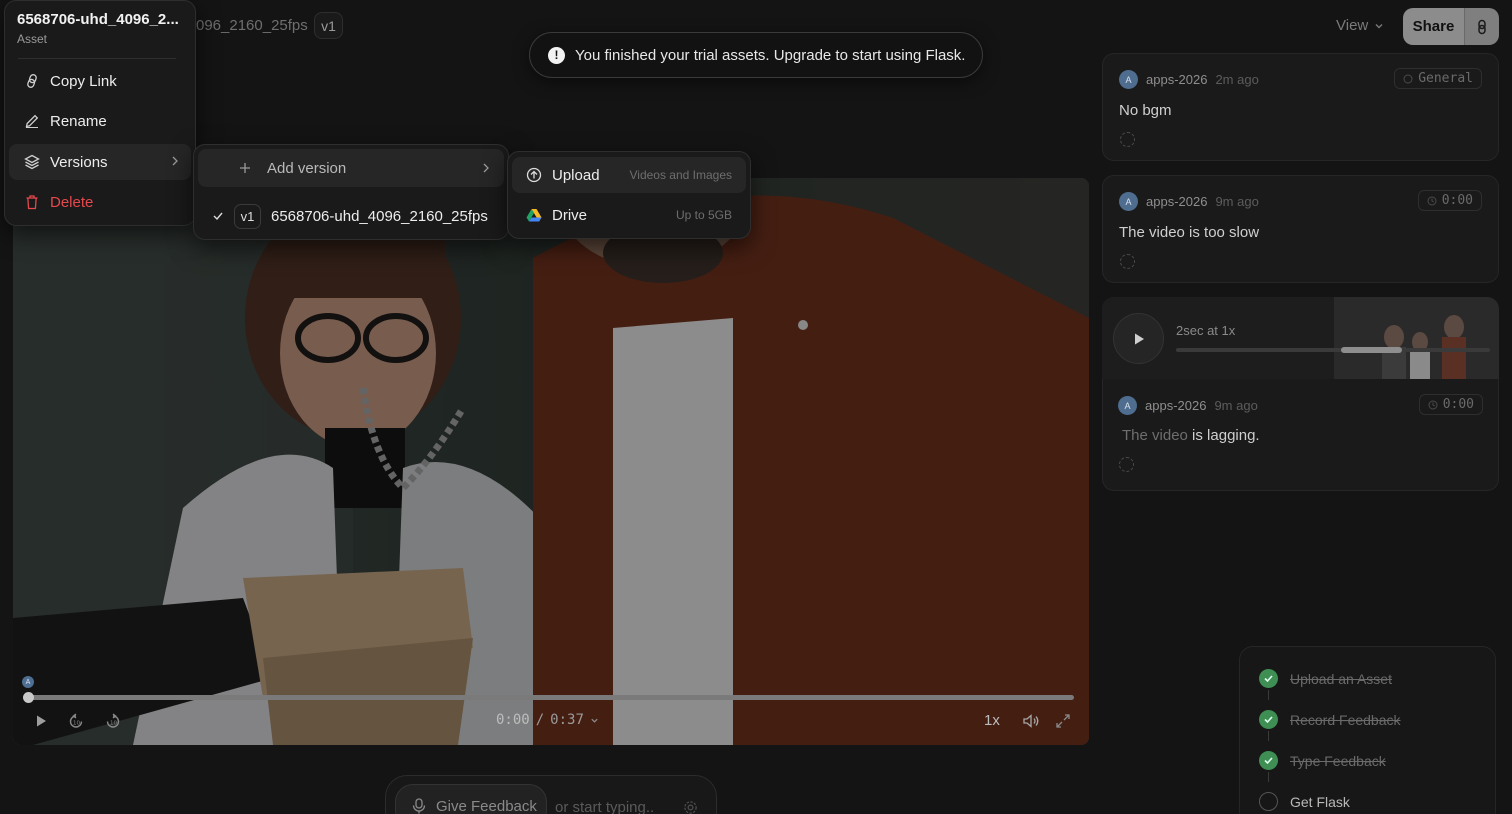 This screenshot has height=814, width=1512. Describe the element at coordinates (97, 58) in the screenshot. I see `menu-divider` at that location.